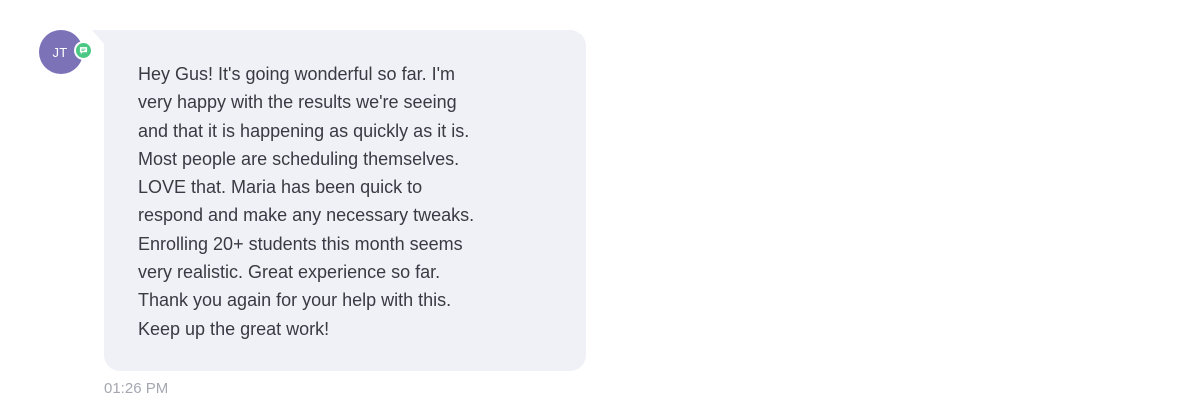 Image resolution: width=1200 pixels, height=419 pixels. I want to click on message-timestamp: 01:26 PM, so click(136, 388).